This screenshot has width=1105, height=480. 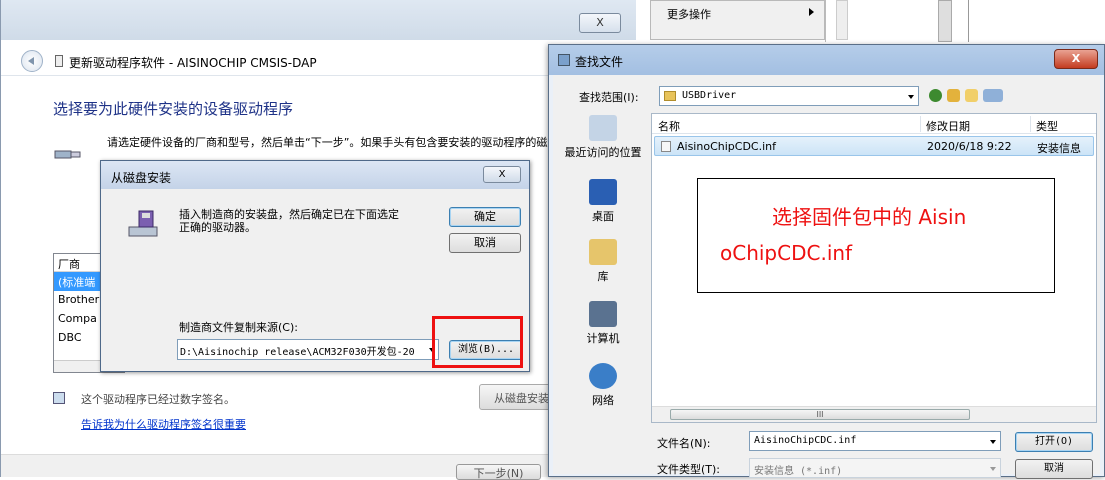 I want to click on up-folder-icon, so click(x=953, y=95).